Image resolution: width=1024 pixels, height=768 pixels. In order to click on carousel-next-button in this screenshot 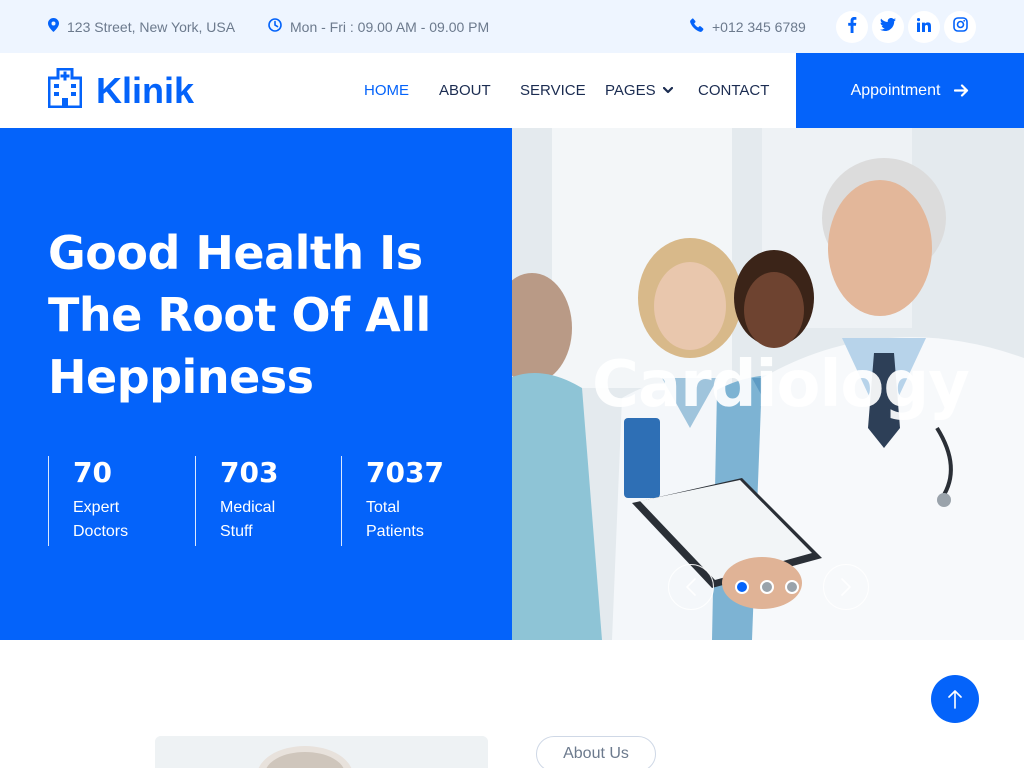, I will do `click(846, 587)`.